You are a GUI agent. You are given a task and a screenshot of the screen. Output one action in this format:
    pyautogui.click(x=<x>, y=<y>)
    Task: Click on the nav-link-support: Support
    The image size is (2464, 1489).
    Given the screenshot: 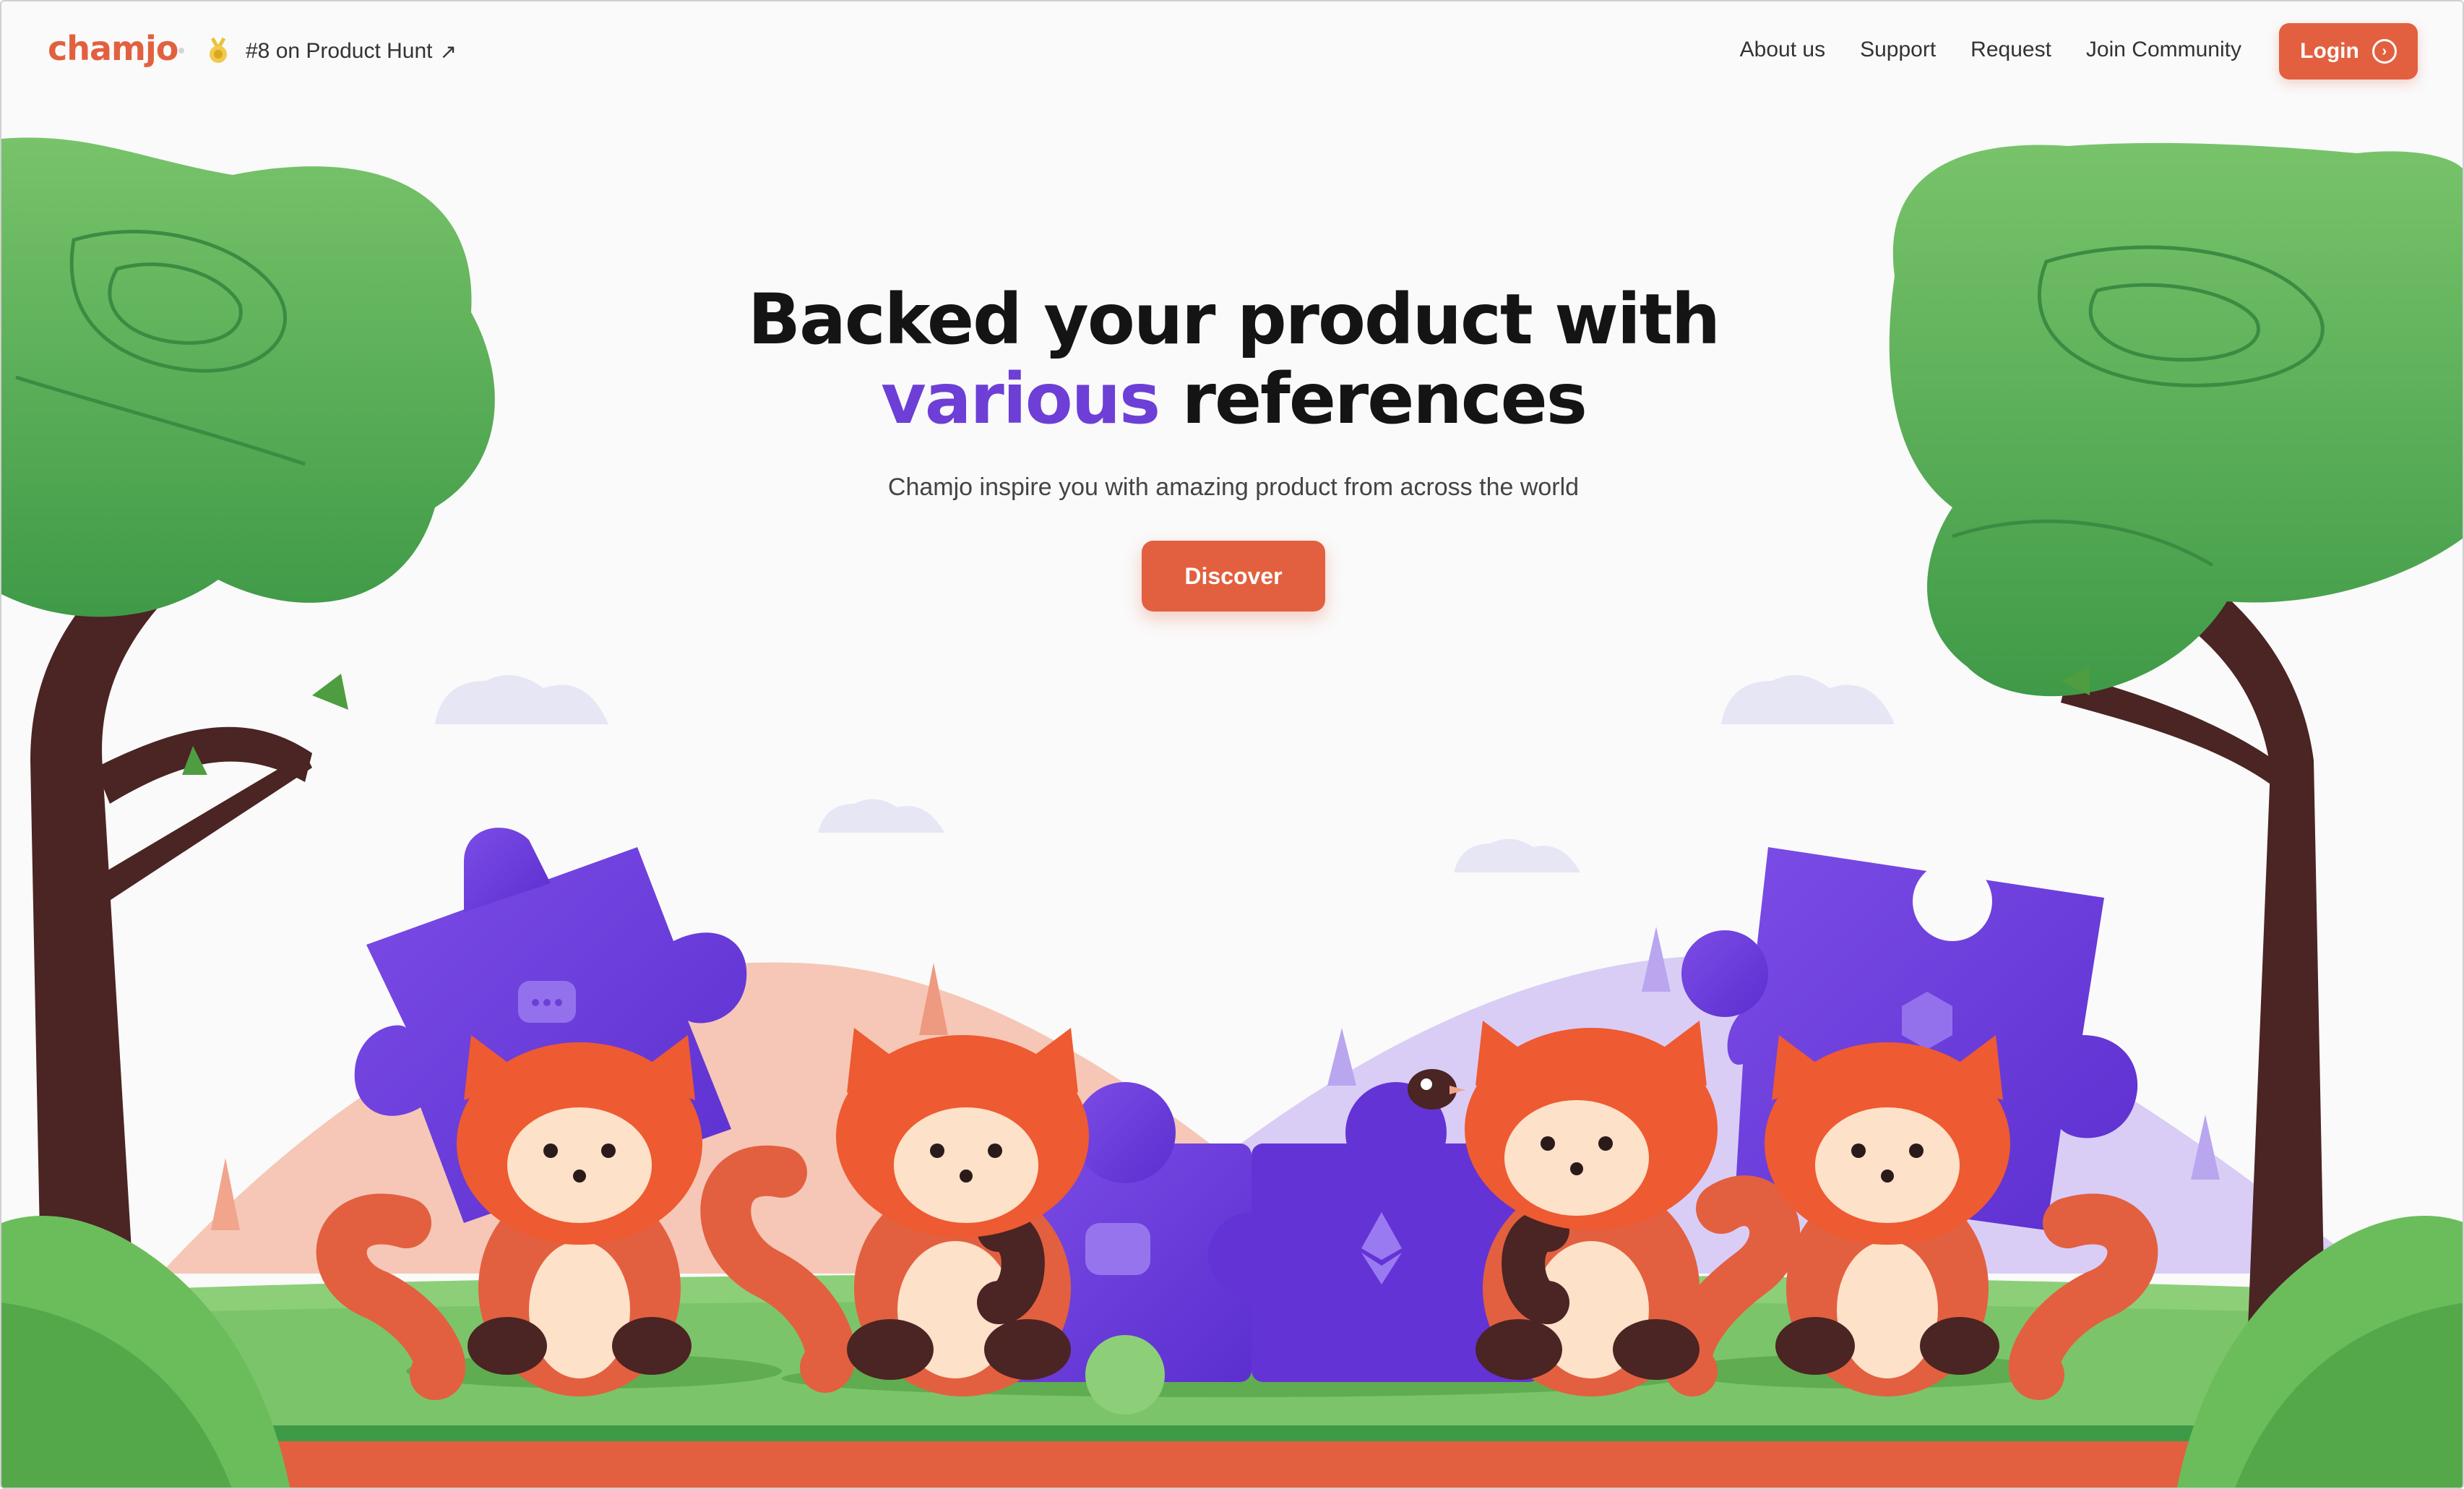 What is the action you would take?
    pyautogui.click(x=1898, y=50)
    